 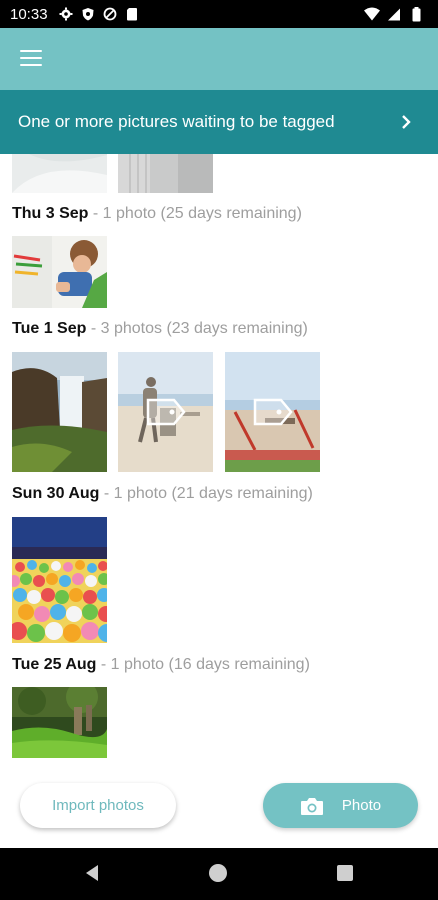 What do you see at coordinates (219, 59) in the screenshot?
I see `app-bar` at bounding box center [219, 59].